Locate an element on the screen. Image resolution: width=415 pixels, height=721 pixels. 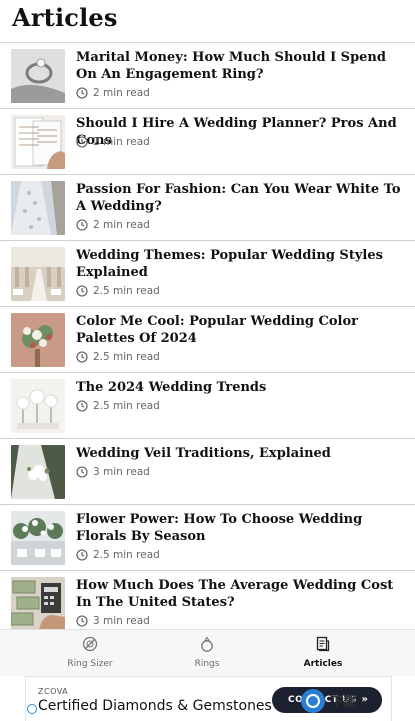
app-header: Articles is located at coordinates (207, 21).